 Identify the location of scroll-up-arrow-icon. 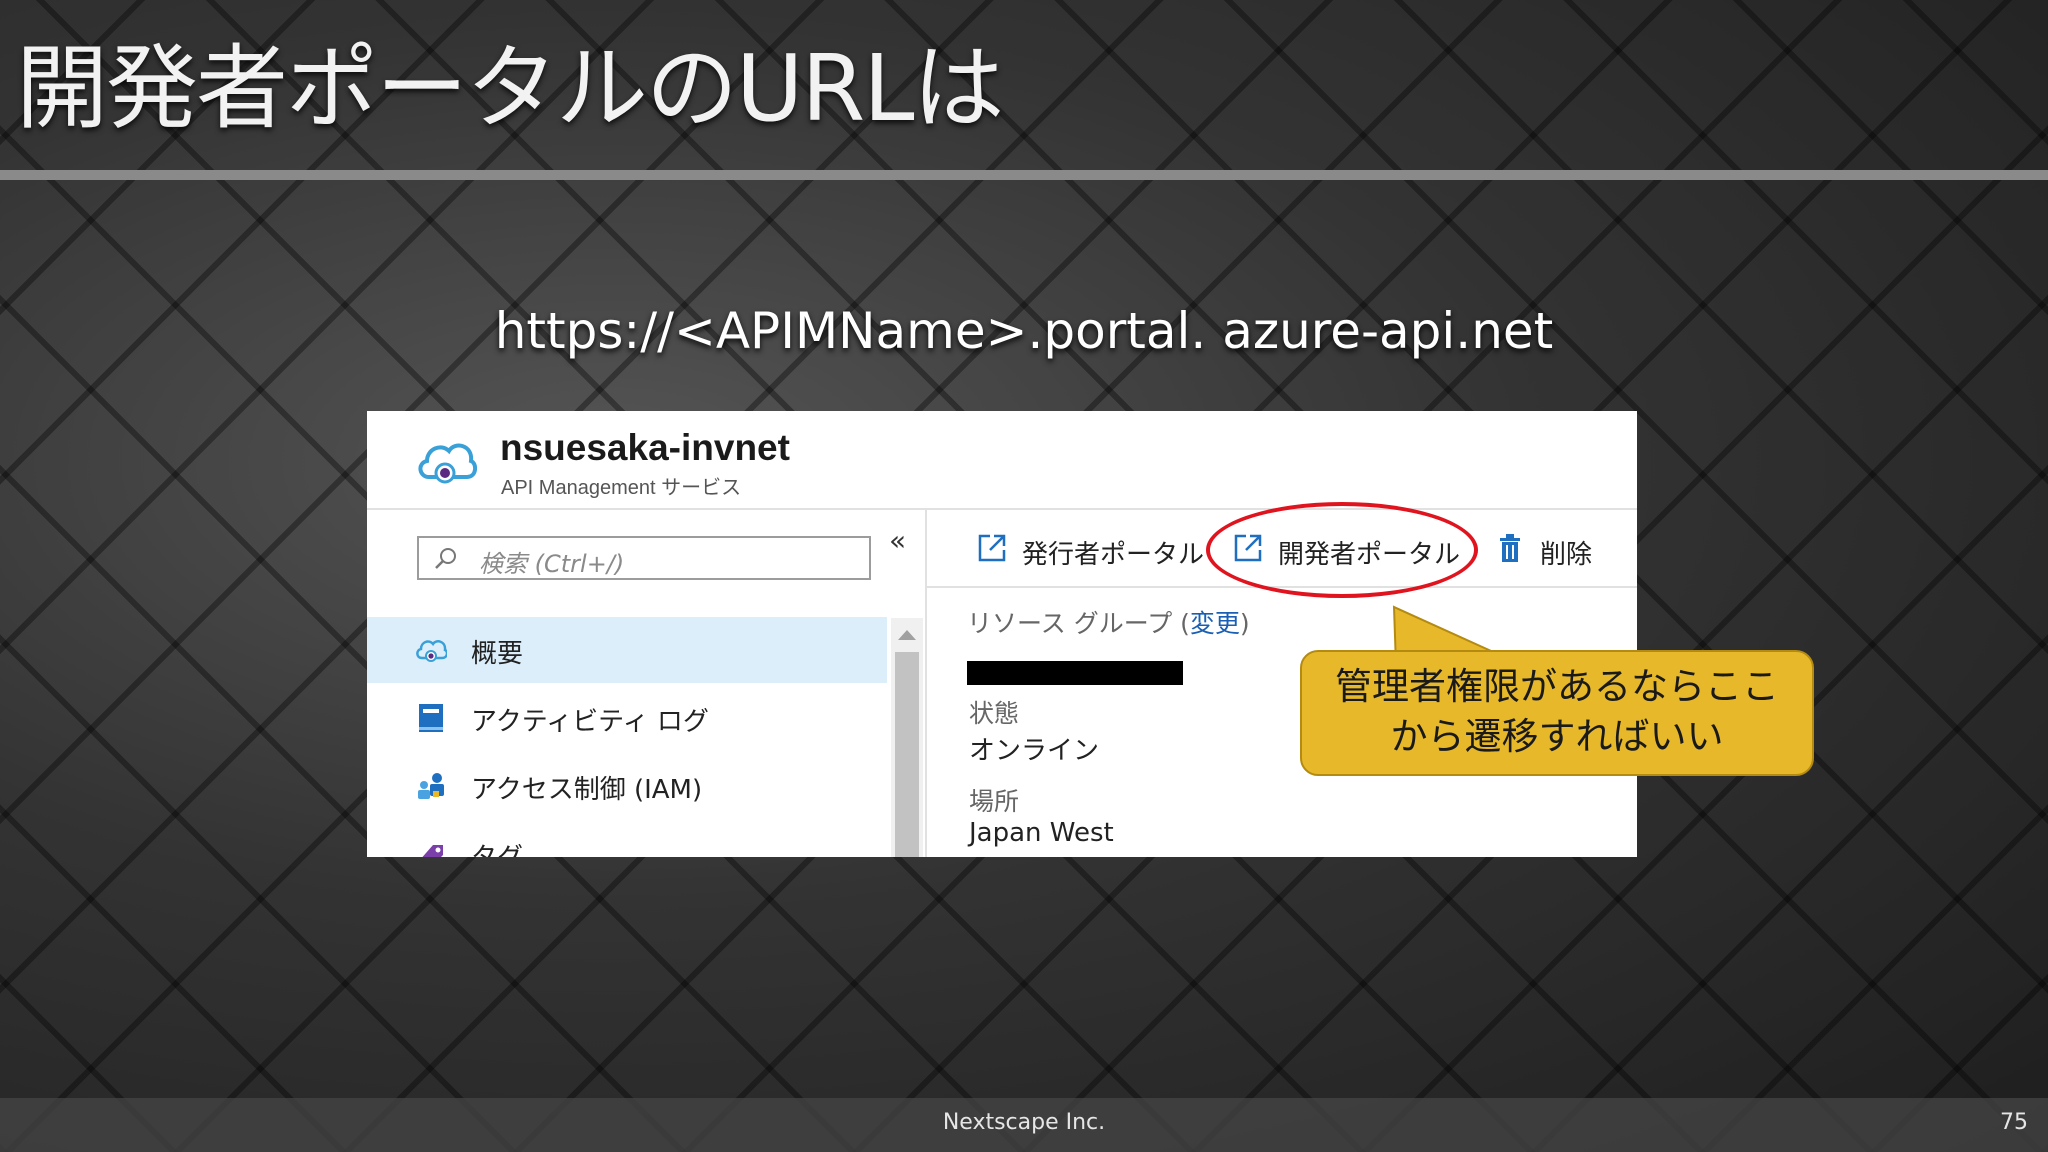
(907, 635).